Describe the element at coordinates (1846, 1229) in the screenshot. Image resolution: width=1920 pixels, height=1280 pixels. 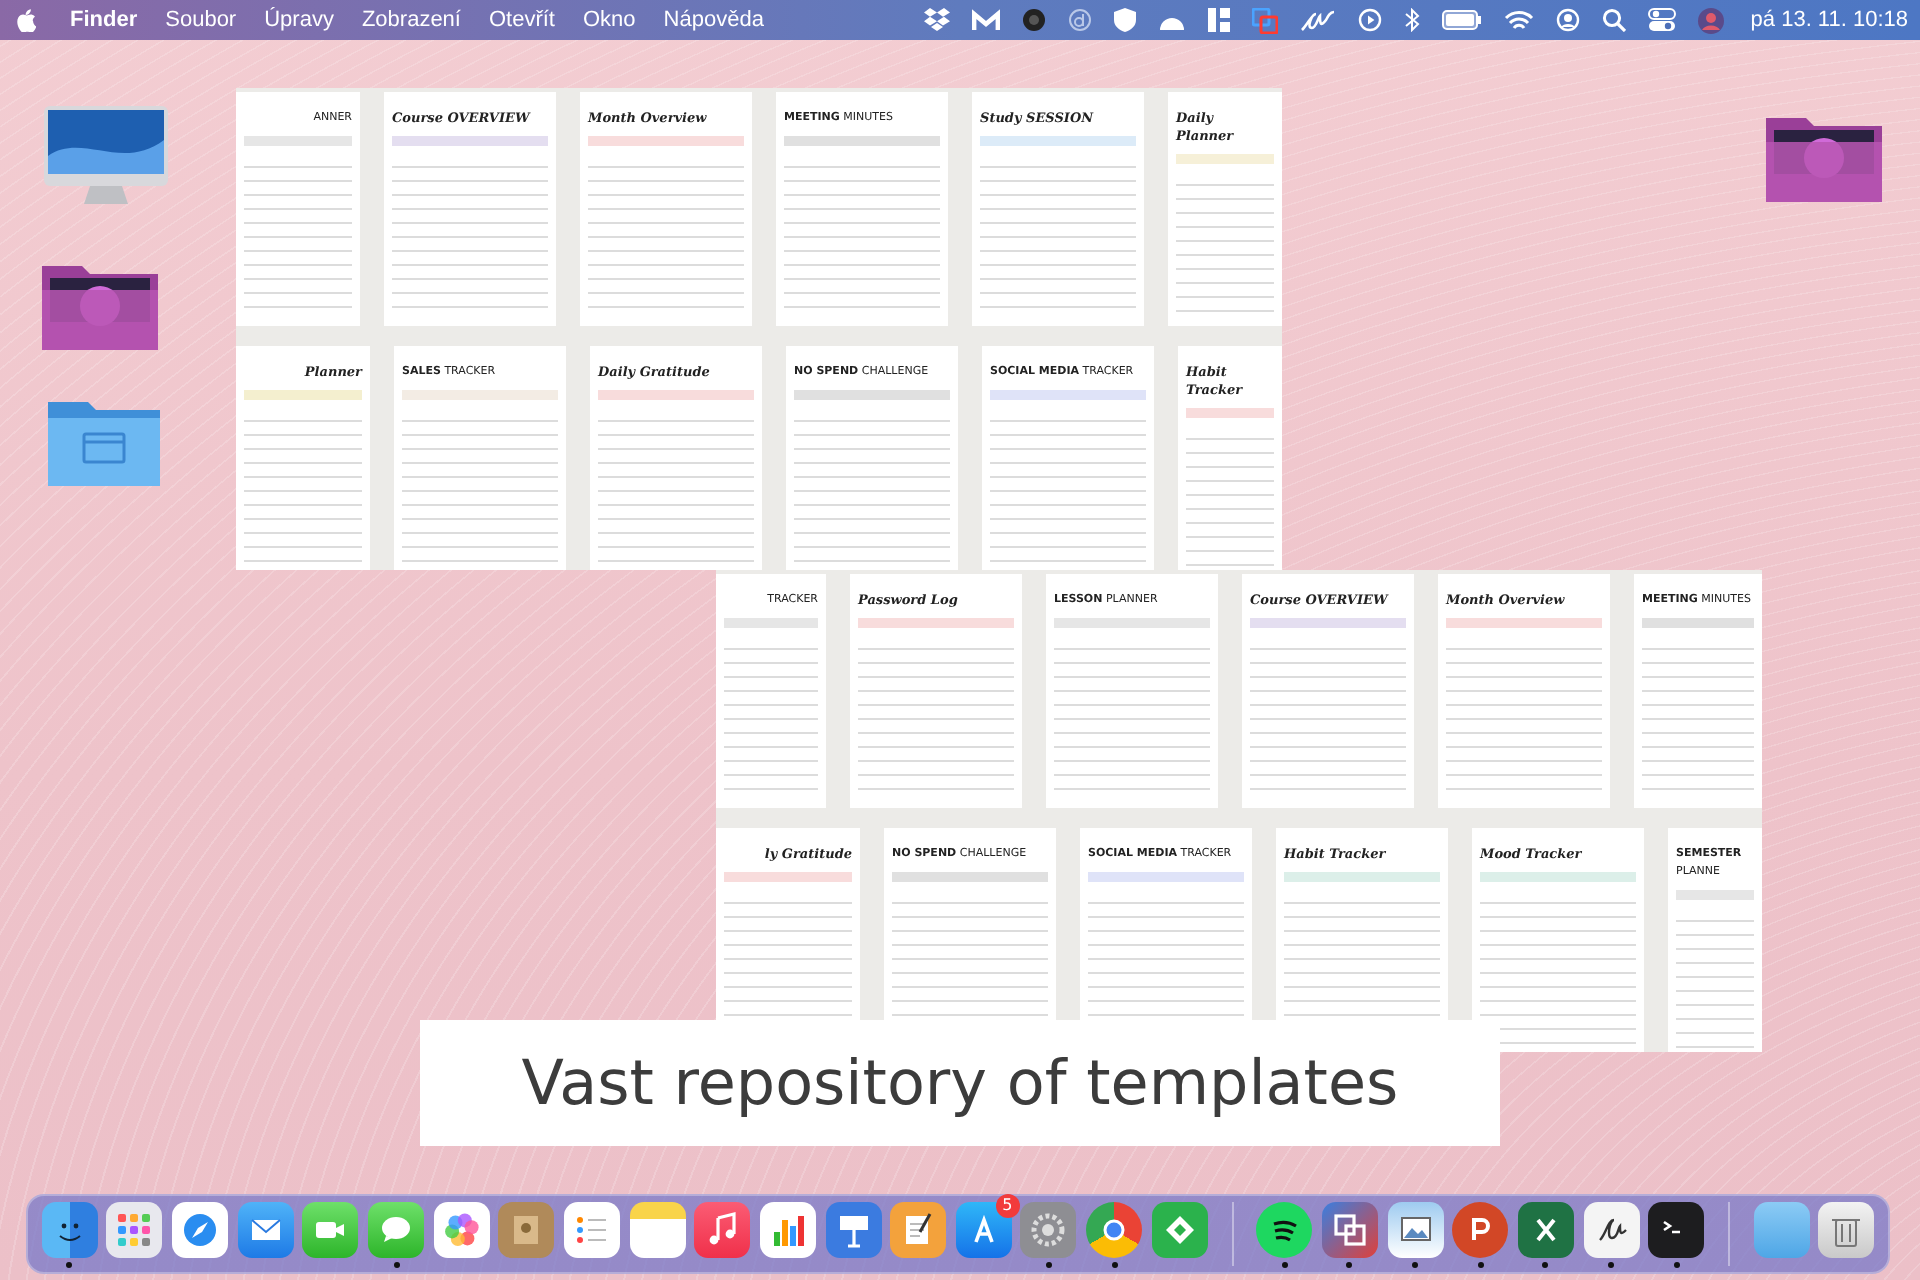
I see `trash-can-icon` at that location.